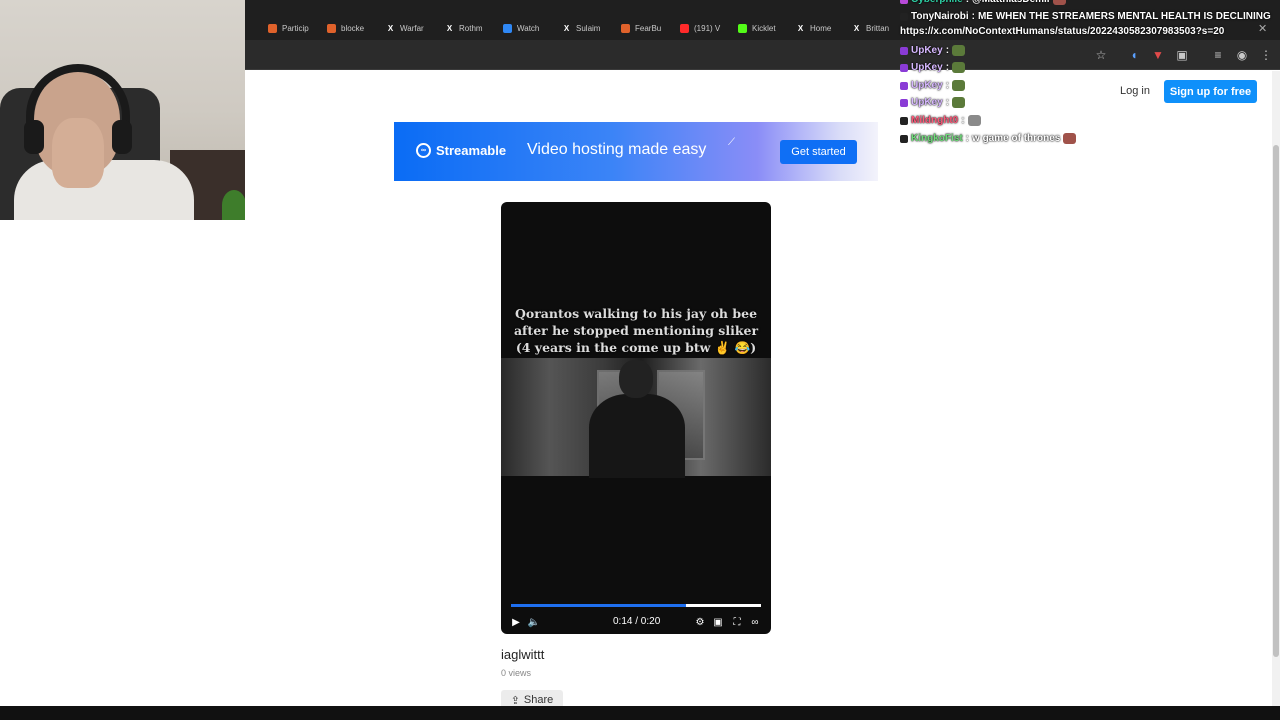 The width and height of the screenshot is (1280, 720). I want to click on video-progress-fill, so click(598, 605).